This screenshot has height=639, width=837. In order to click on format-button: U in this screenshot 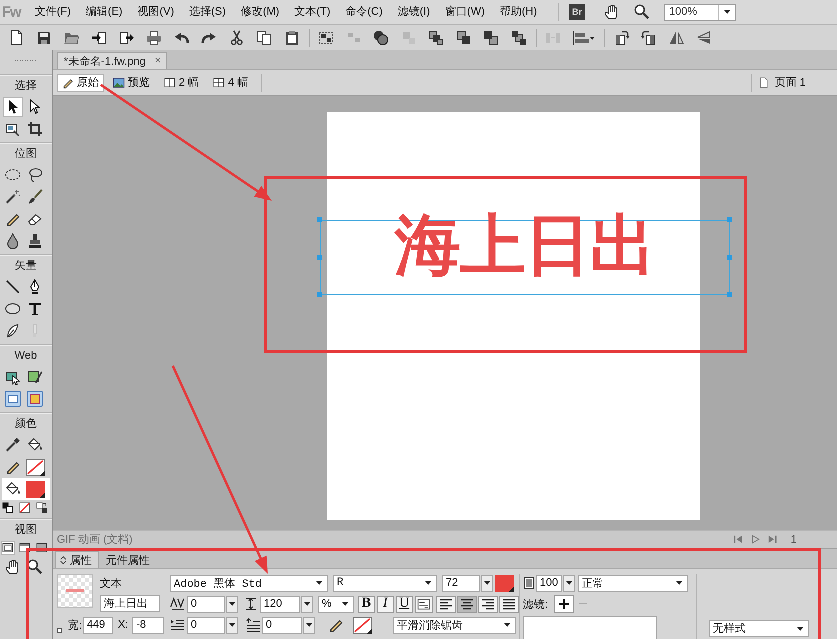, I will do `click(404, 604)`.